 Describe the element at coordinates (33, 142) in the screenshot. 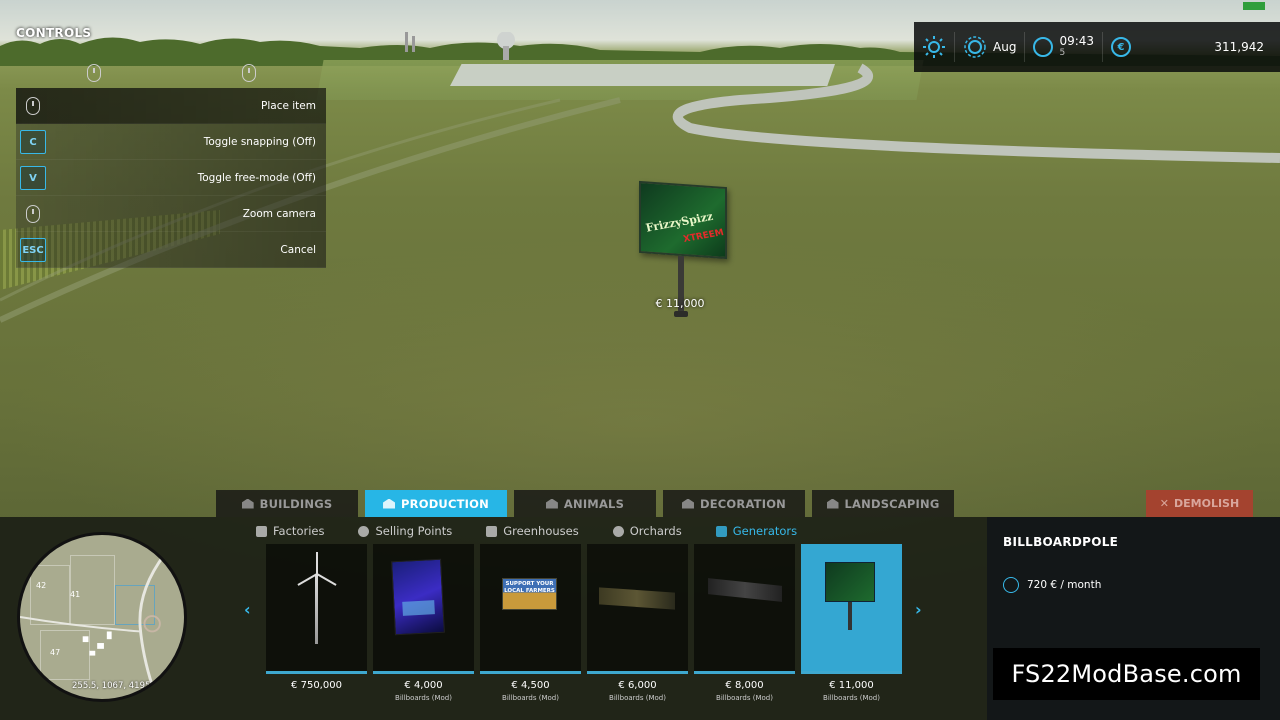

I see `key-c-icon: C` at that location.